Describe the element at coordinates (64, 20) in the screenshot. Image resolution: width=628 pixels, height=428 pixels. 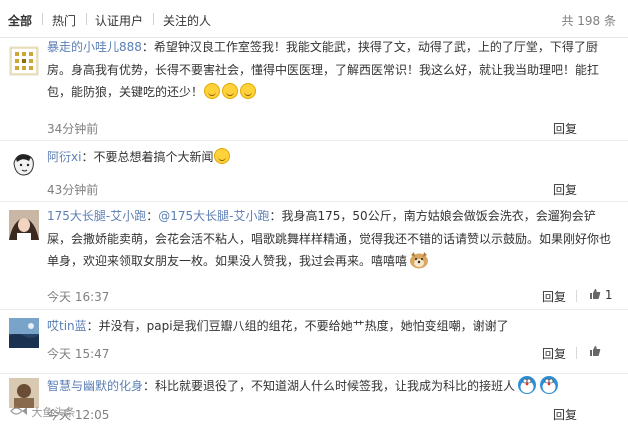
I see `tab-hot: 热门` at that location.